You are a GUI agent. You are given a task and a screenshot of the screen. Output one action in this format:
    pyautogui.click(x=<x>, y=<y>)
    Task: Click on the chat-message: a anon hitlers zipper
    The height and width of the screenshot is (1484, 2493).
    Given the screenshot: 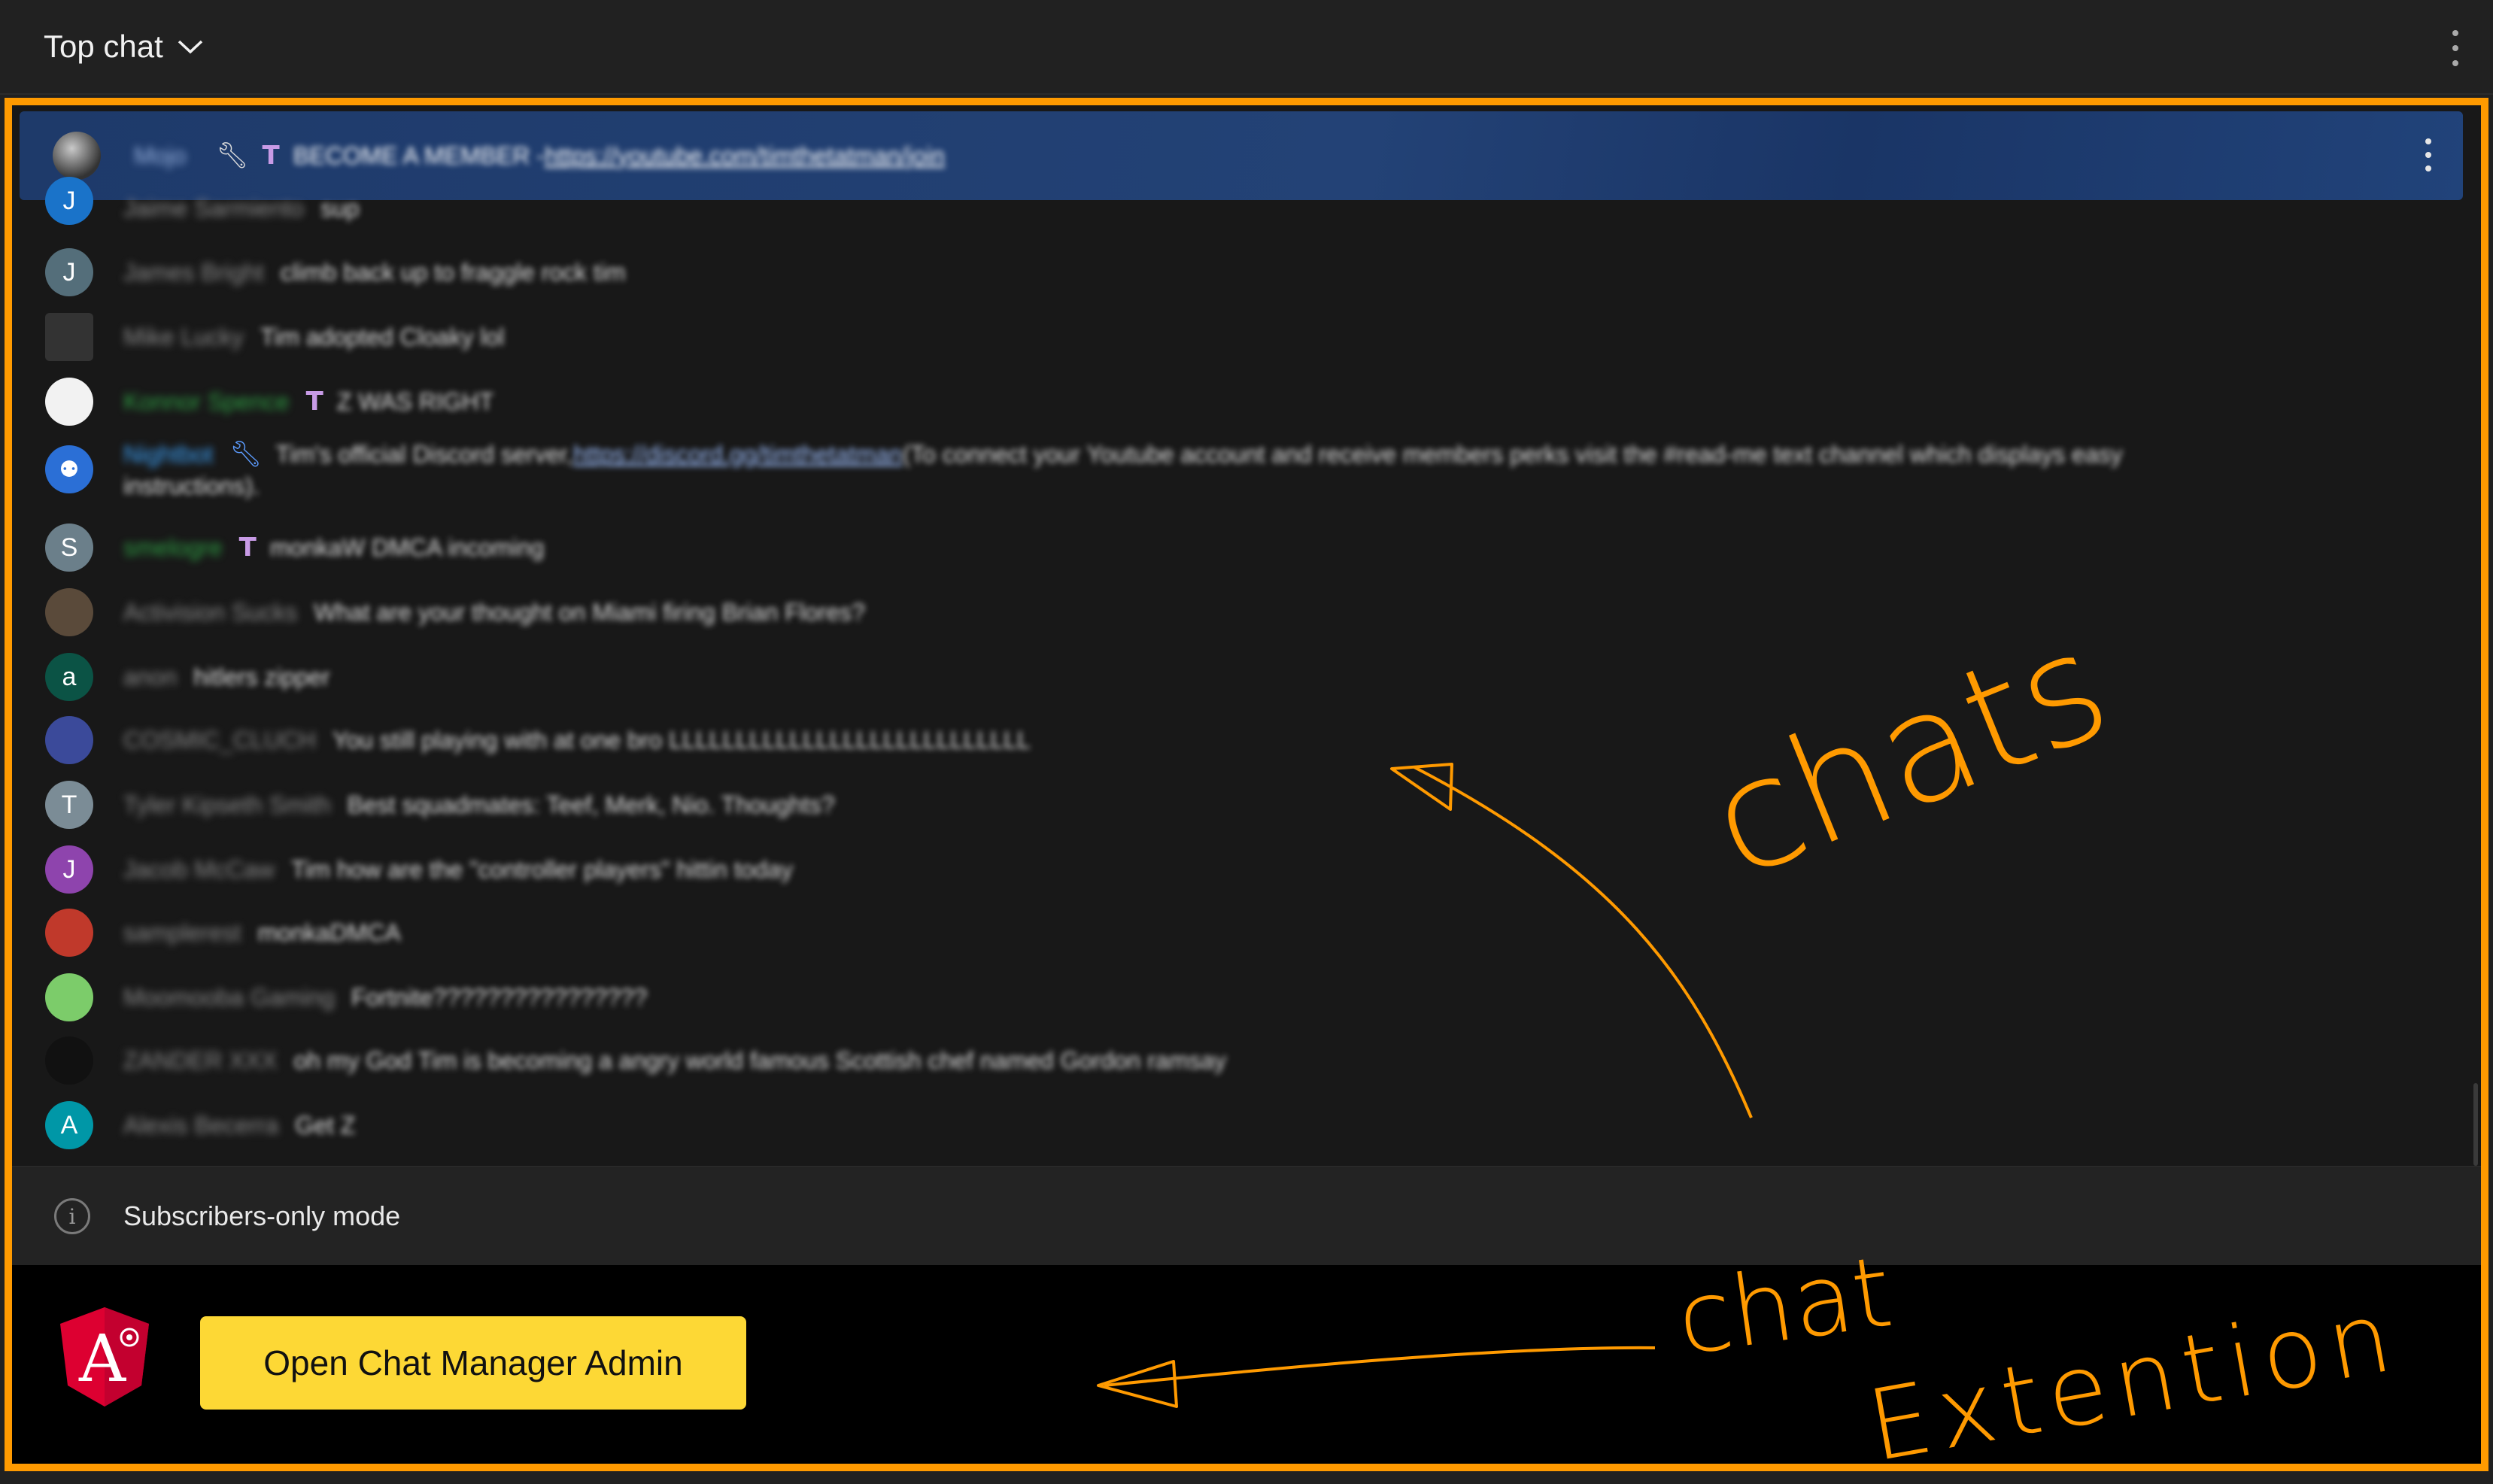 What is the action you would take?
    pyautogui.click(x=1245, y=677)
    